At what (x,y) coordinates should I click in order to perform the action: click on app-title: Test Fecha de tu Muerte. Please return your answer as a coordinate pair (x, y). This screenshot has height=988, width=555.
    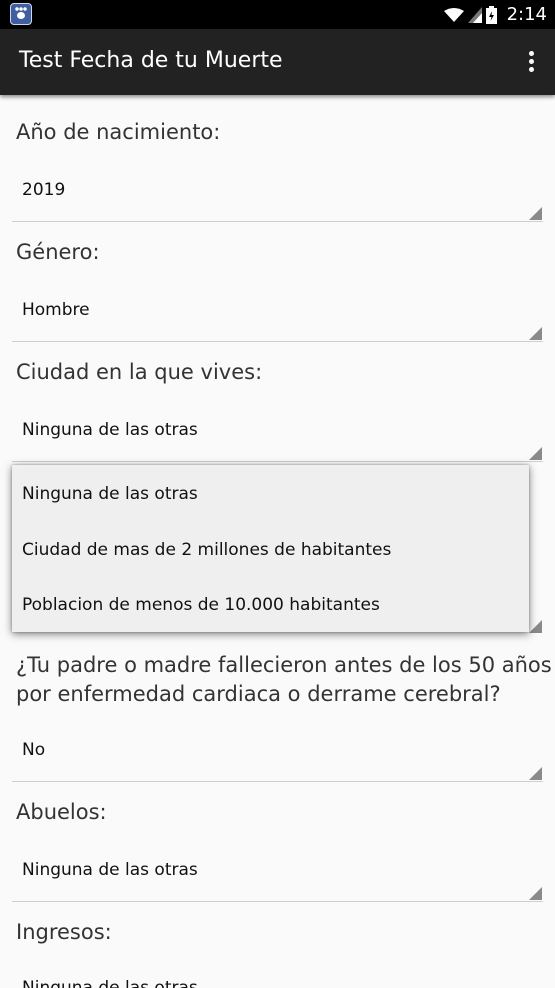
    Looking at the image, I should click on (151, 60).